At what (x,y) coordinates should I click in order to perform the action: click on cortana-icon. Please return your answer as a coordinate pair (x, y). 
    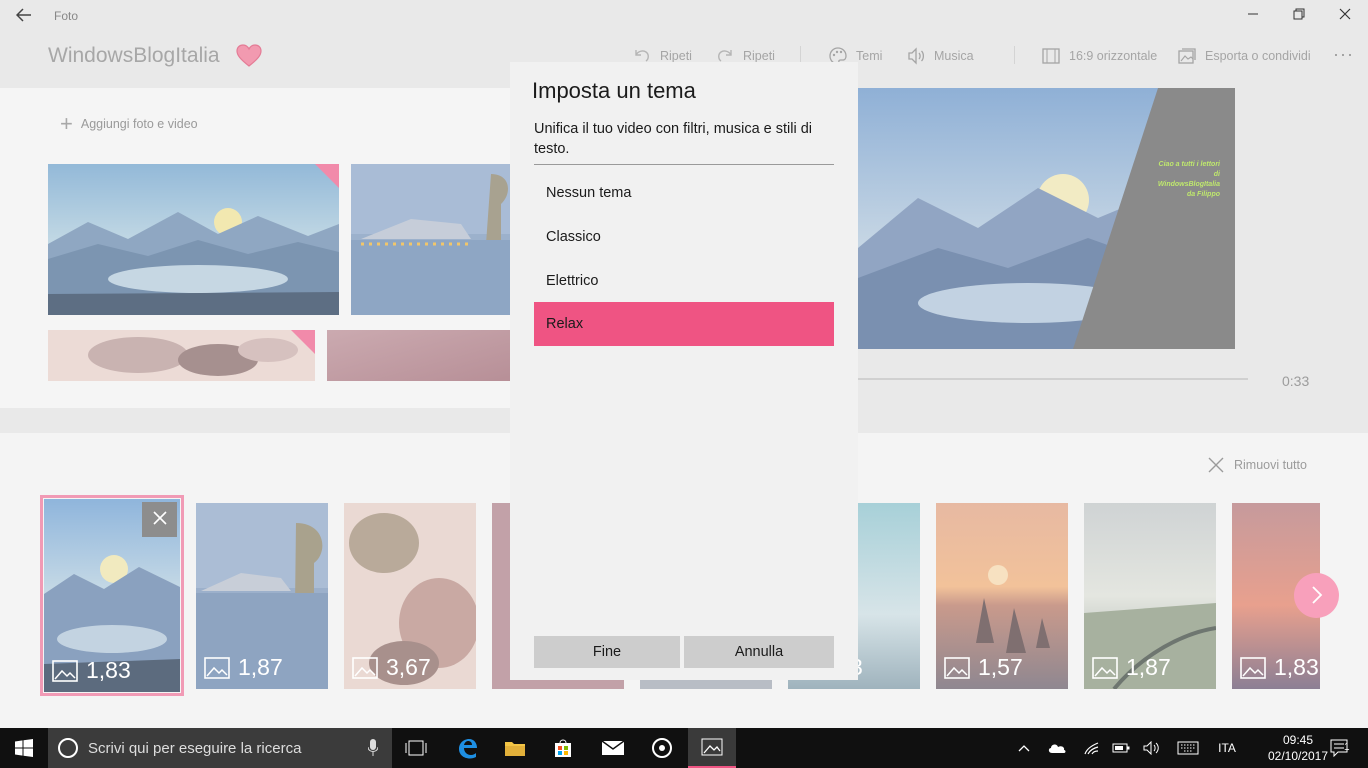
    Looking at the image, I should click on (68, 748).